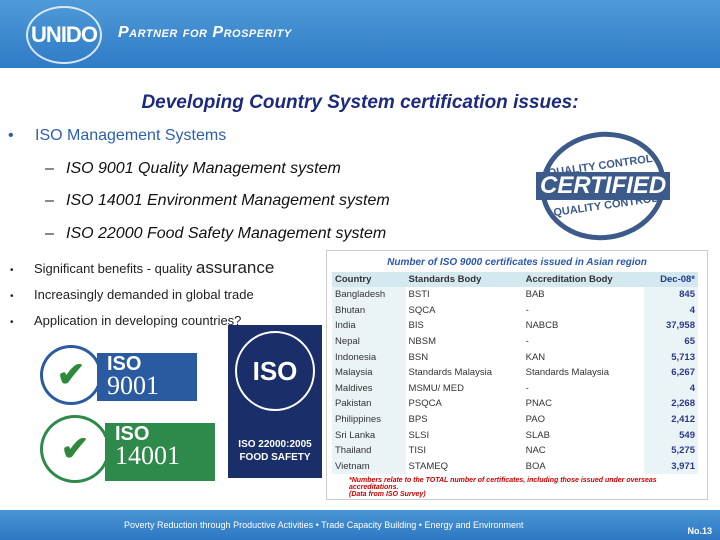  What do you see at coordinates (515, 357) in the screenshot?
I see `table-row: Indonesia BSN KAN 5,713` at bounding box center [515, 357].